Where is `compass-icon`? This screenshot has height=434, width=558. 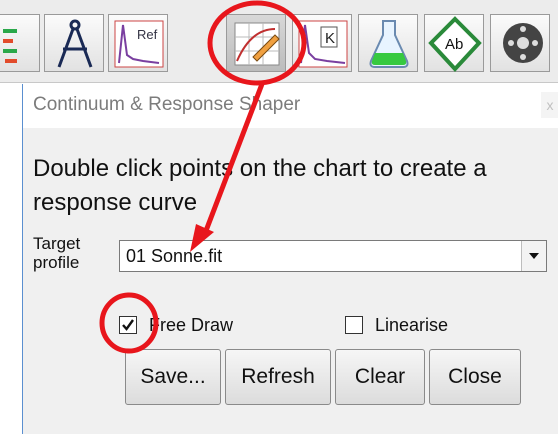 compass-icon is located at coordinates (75, 43).